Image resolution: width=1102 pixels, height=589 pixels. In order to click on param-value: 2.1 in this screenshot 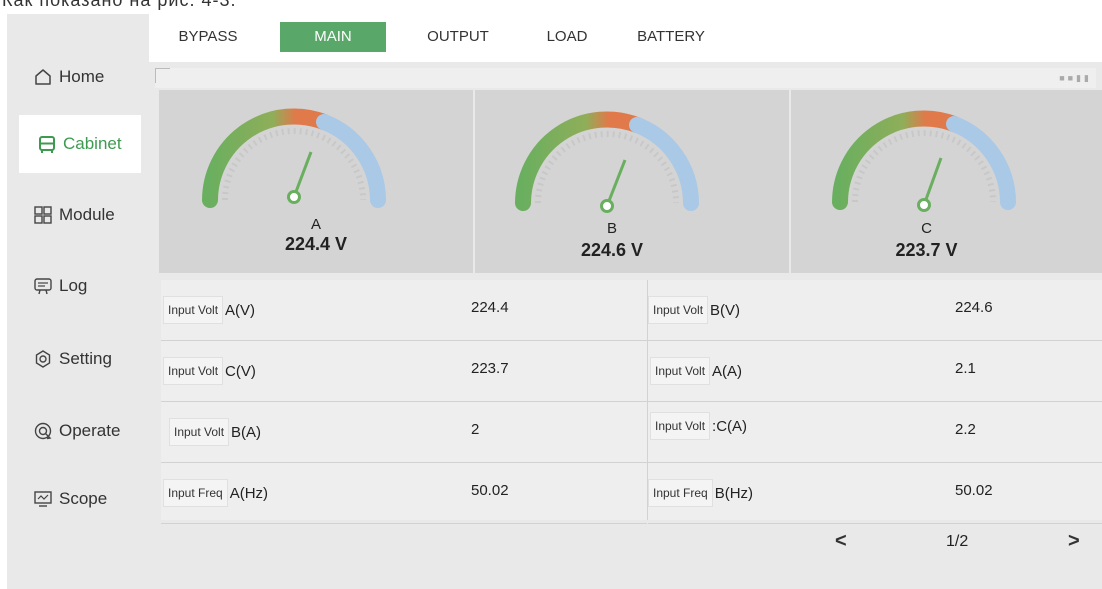, I will do `click(965, 368)`.